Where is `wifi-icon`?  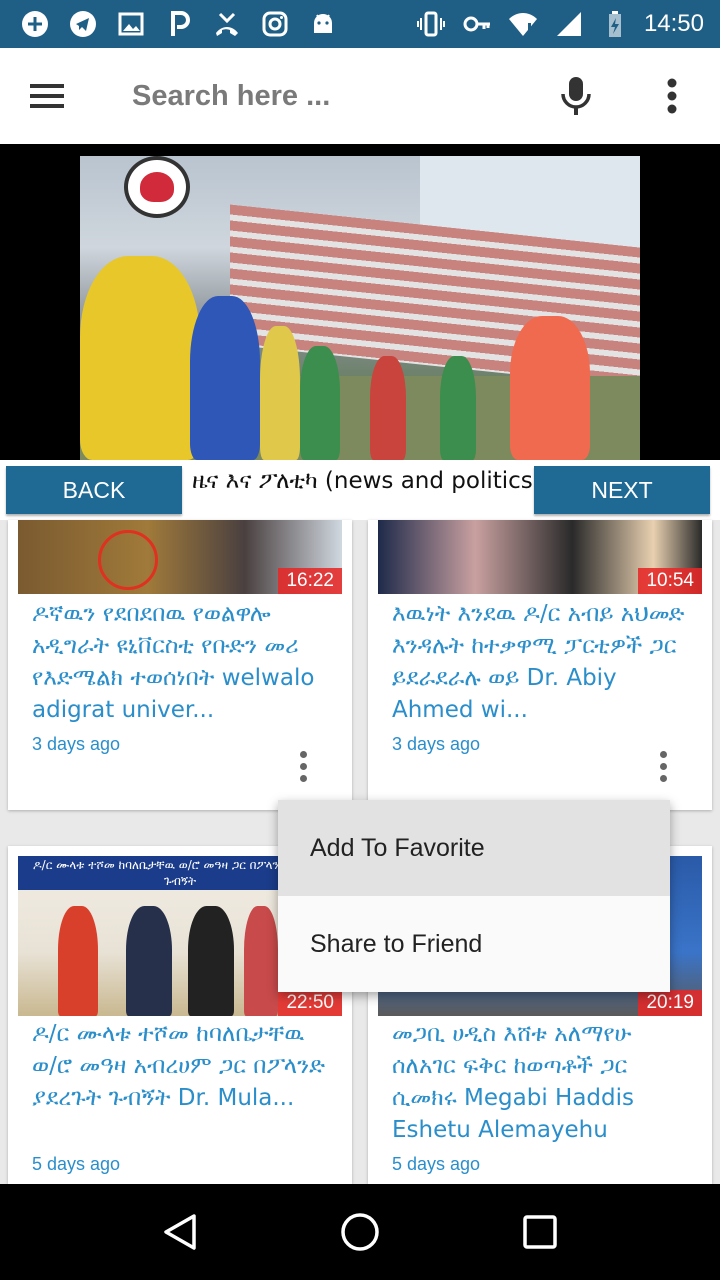
wifi-icon is located at coordinates (523, 24).